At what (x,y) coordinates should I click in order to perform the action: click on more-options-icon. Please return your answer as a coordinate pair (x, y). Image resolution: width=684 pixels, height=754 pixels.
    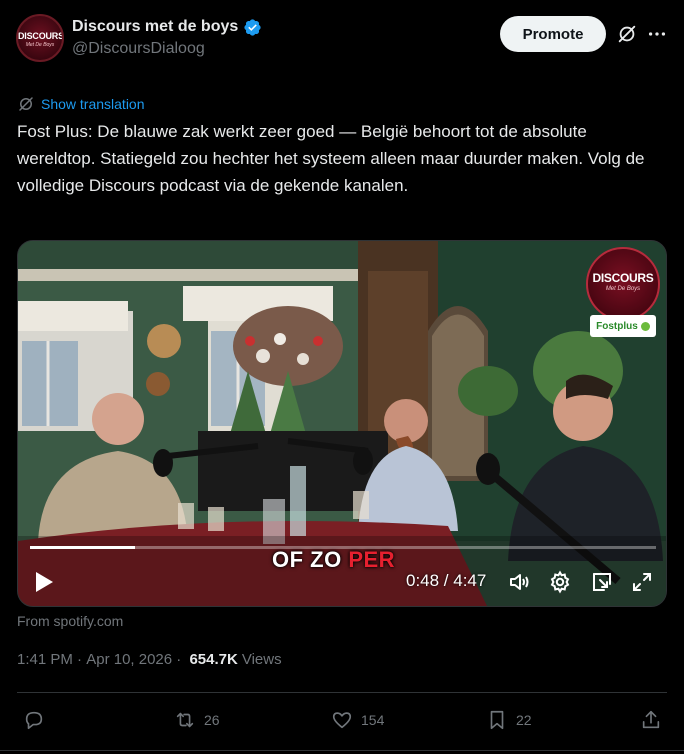
    Looking at the image, I should click on (657, 34).